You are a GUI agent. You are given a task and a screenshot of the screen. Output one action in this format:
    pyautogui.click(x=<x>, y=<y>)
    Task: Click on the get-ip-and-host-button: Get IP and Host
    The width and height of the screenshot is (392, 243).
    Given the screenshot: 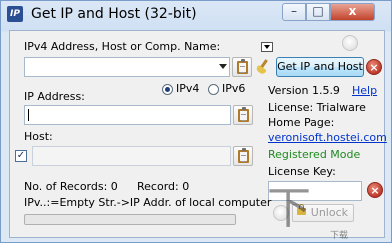 What is the action you would take?
    pyautogui.click(x=320, y=67)
    